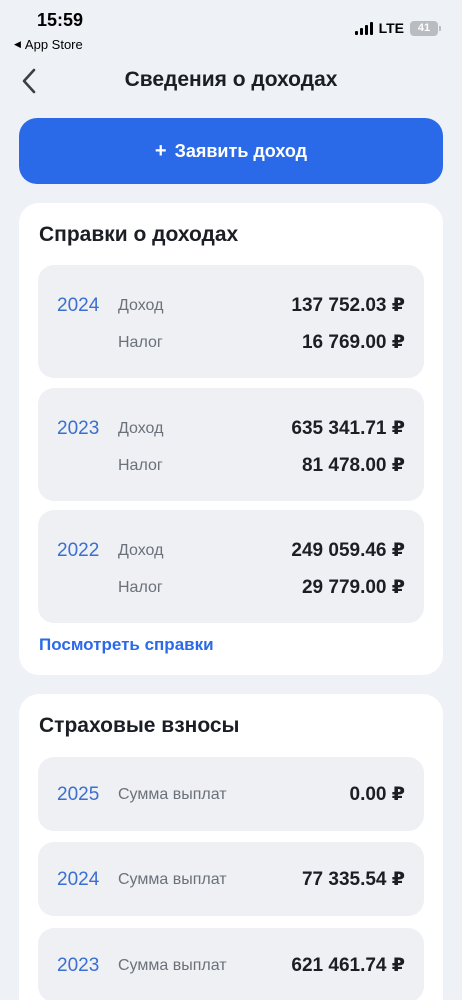 The width and height of the screenshot is (462, 1000). Describe the element at coordinates (17, 44) in the screenshot. I see `back-triangle-icon: ◀` at that location.